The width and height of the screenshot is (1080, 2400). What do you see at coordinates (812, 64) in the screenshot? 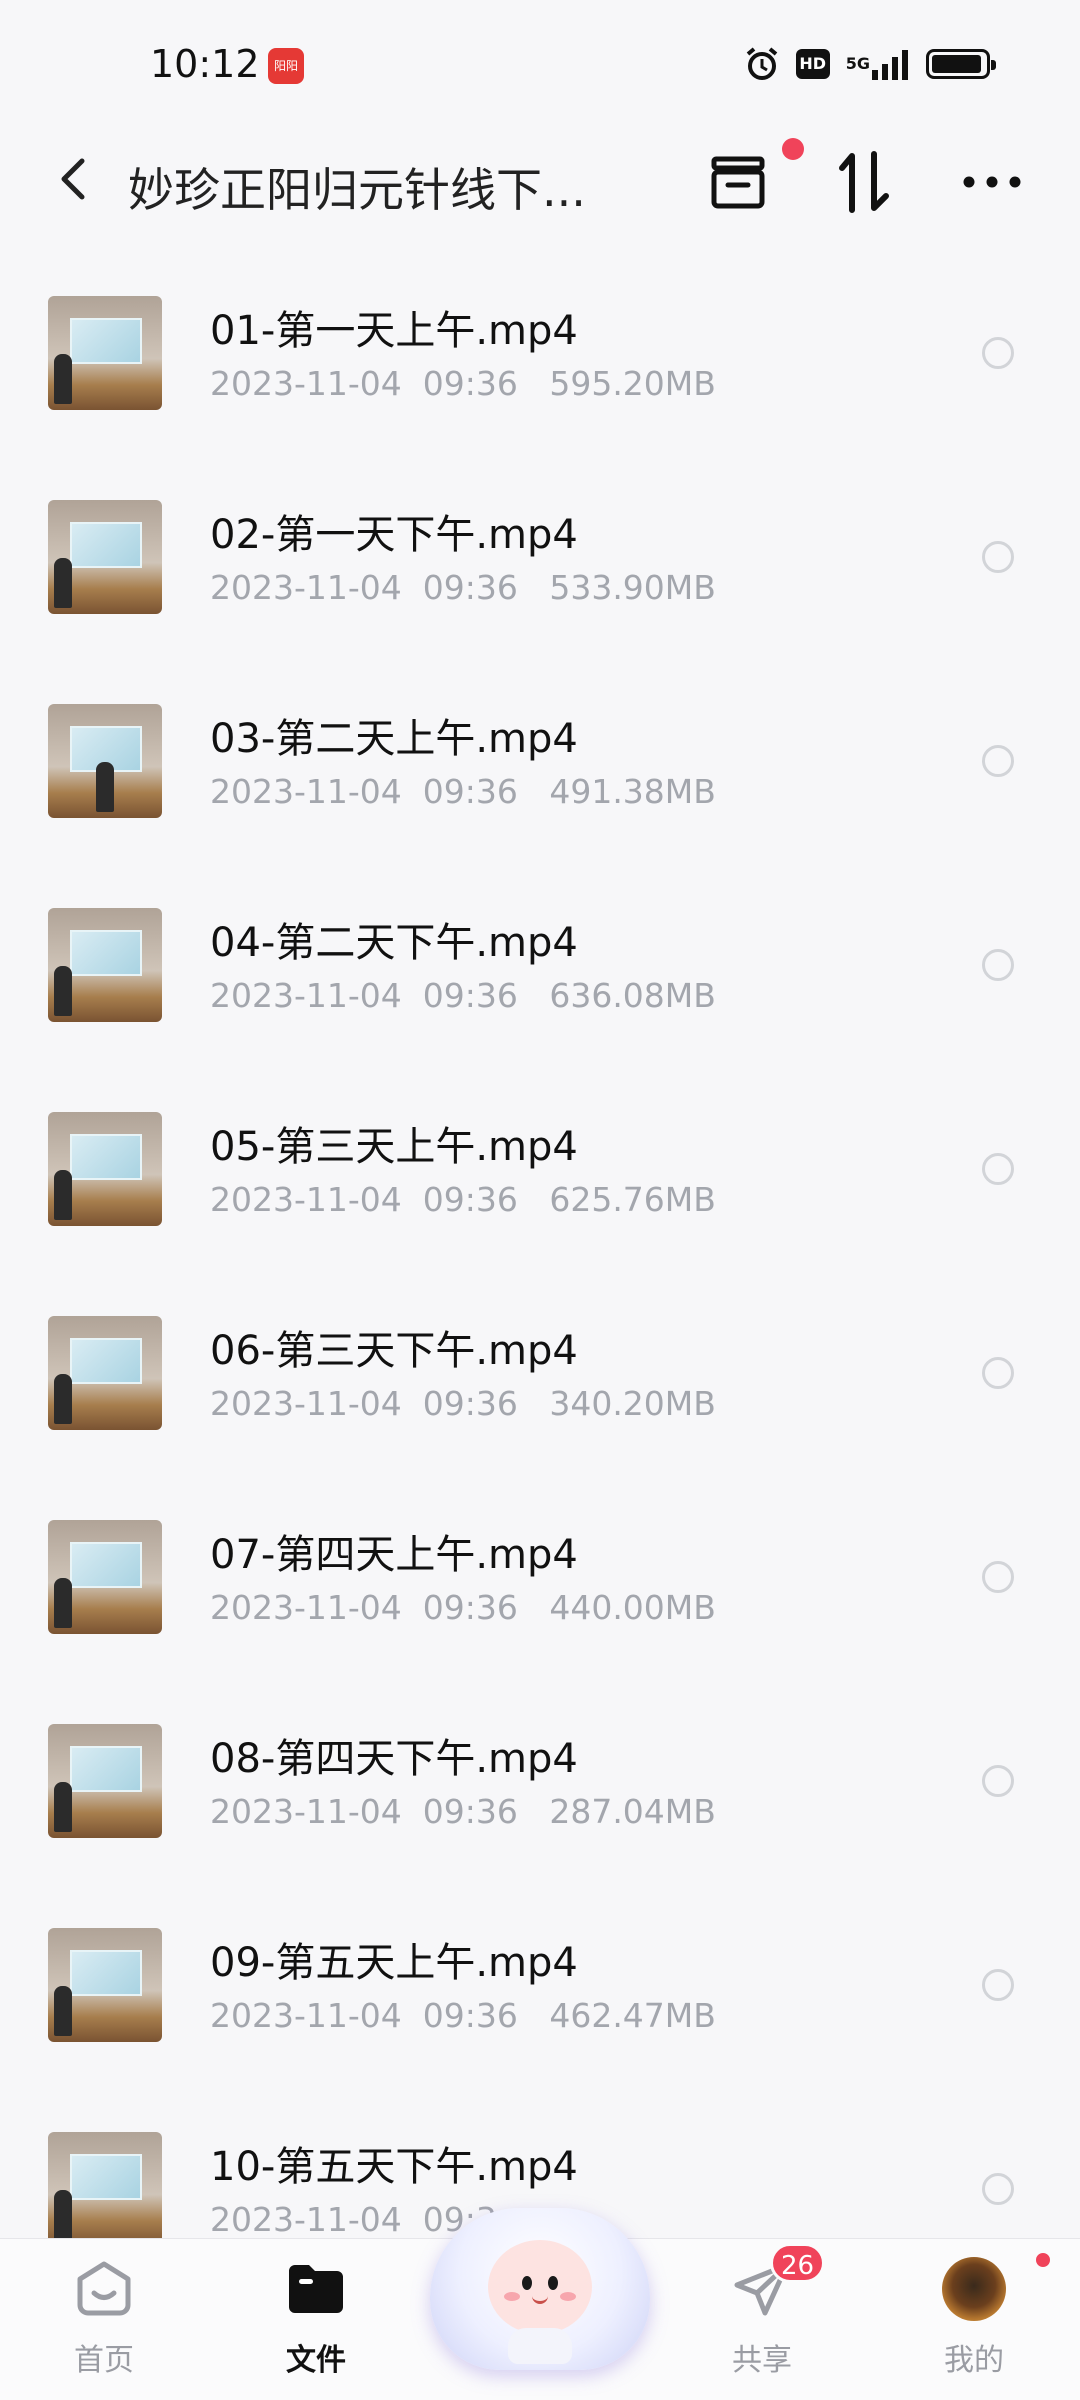
I see `hd-icon: HD` at bounding box center [812, 64].